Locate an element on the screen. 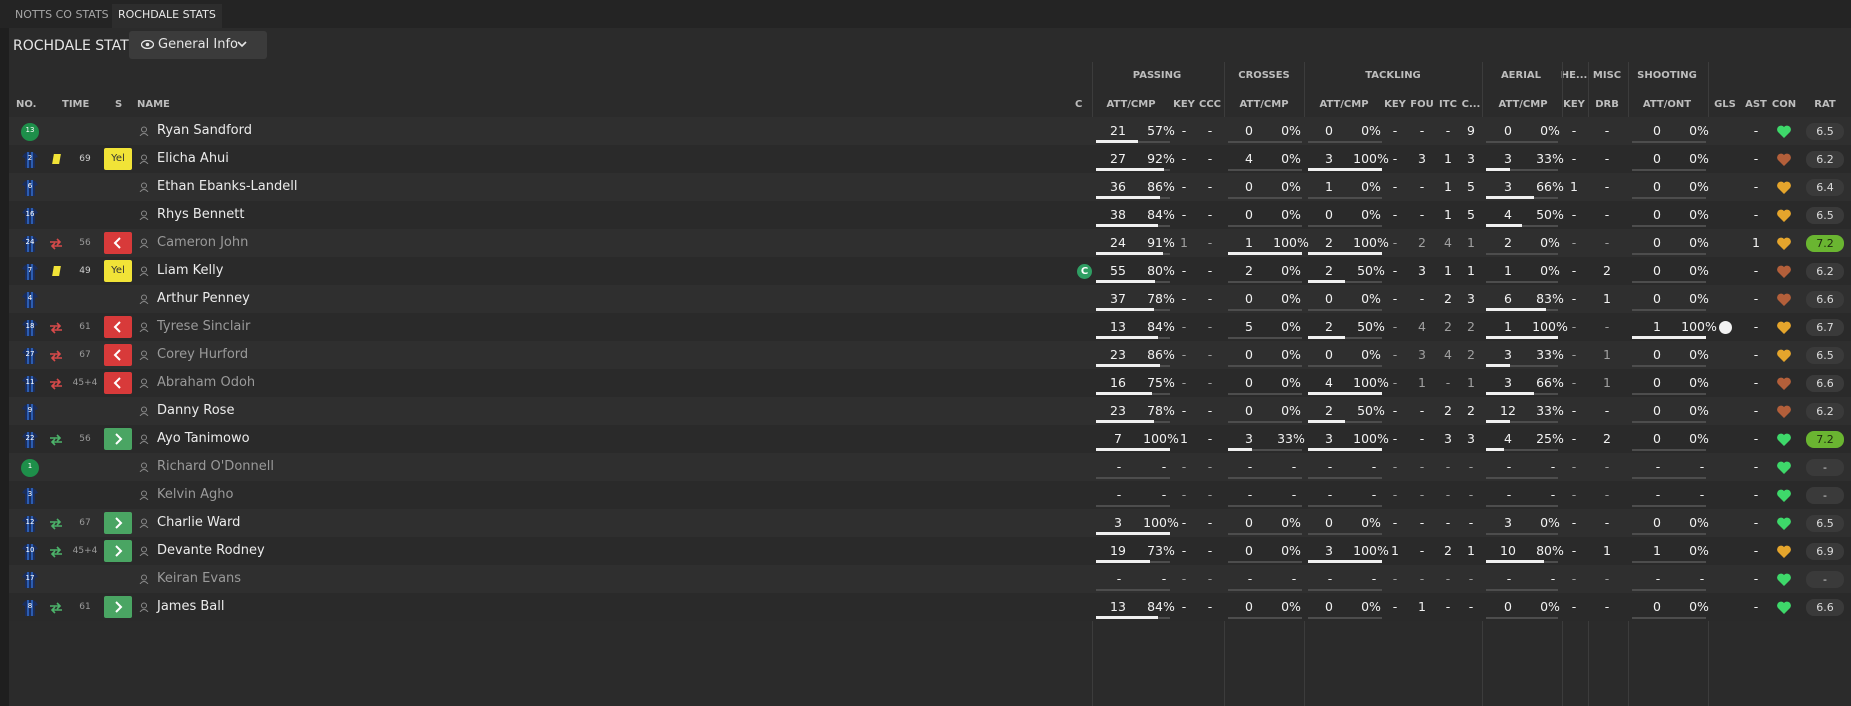 The image size is (1851, 706). player-name: Richard O'Donnell is located at coordinates (215, 466).